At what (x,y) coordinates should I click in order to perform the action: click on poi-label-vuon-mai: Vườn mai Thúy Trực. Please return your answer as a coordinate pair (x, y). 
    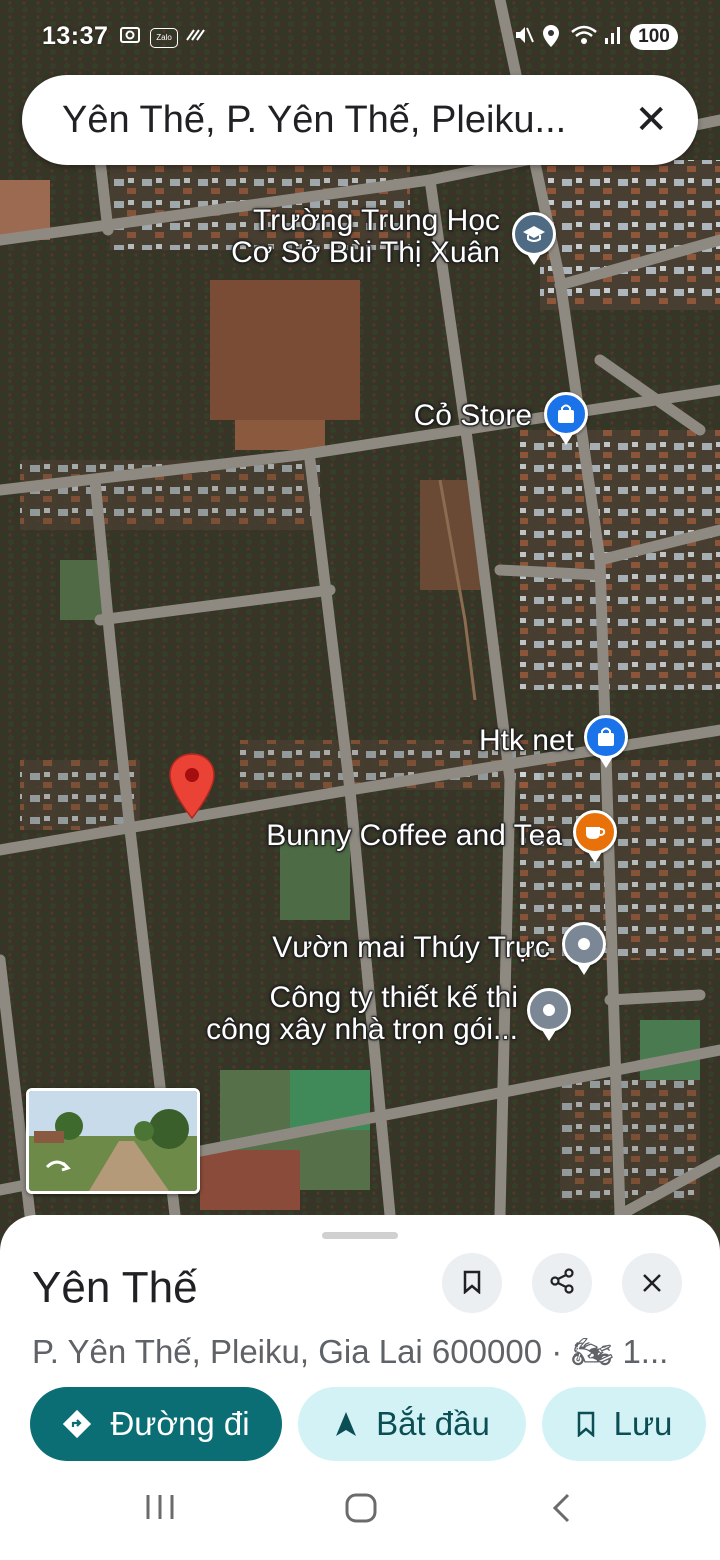
    Looking at the image, I should click on (411, 948).